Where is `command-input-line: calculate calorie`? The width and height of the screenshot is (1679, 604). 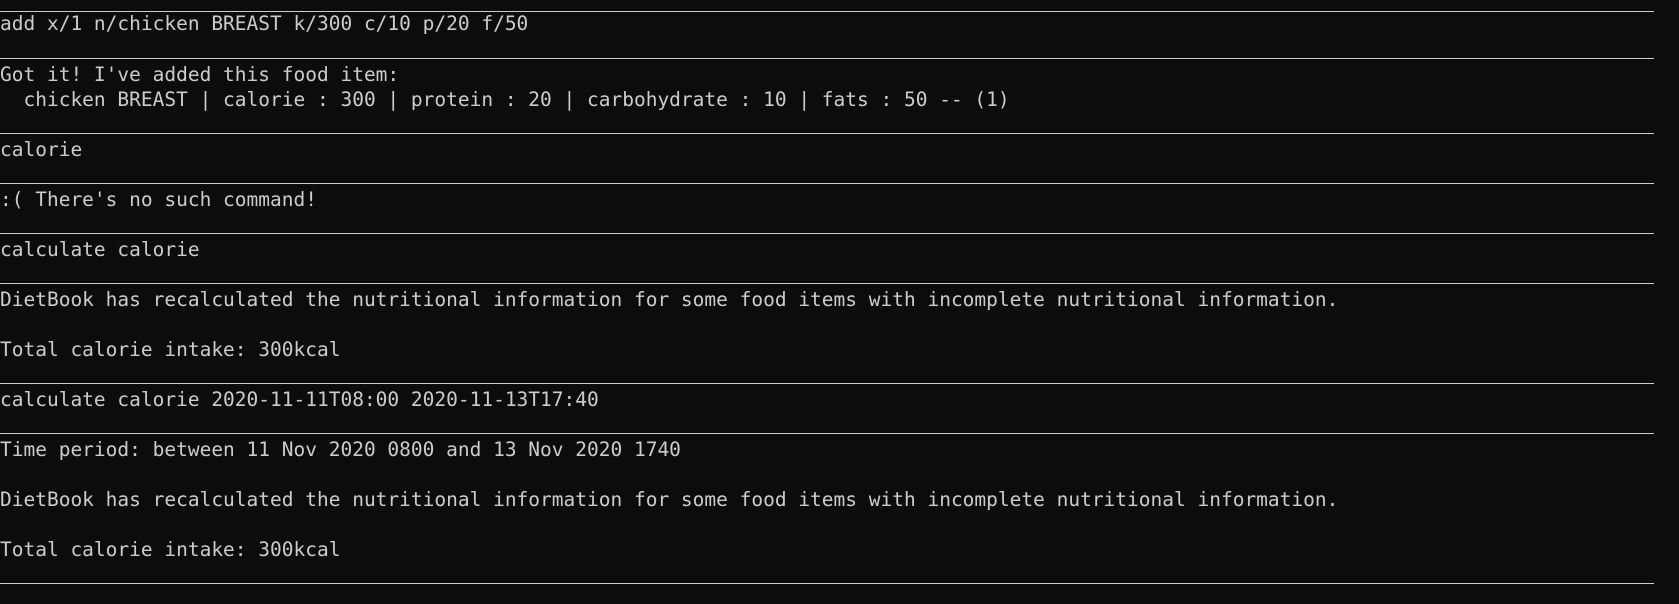 command-input-line: calculate calorie is located at coordinates (100, 249).